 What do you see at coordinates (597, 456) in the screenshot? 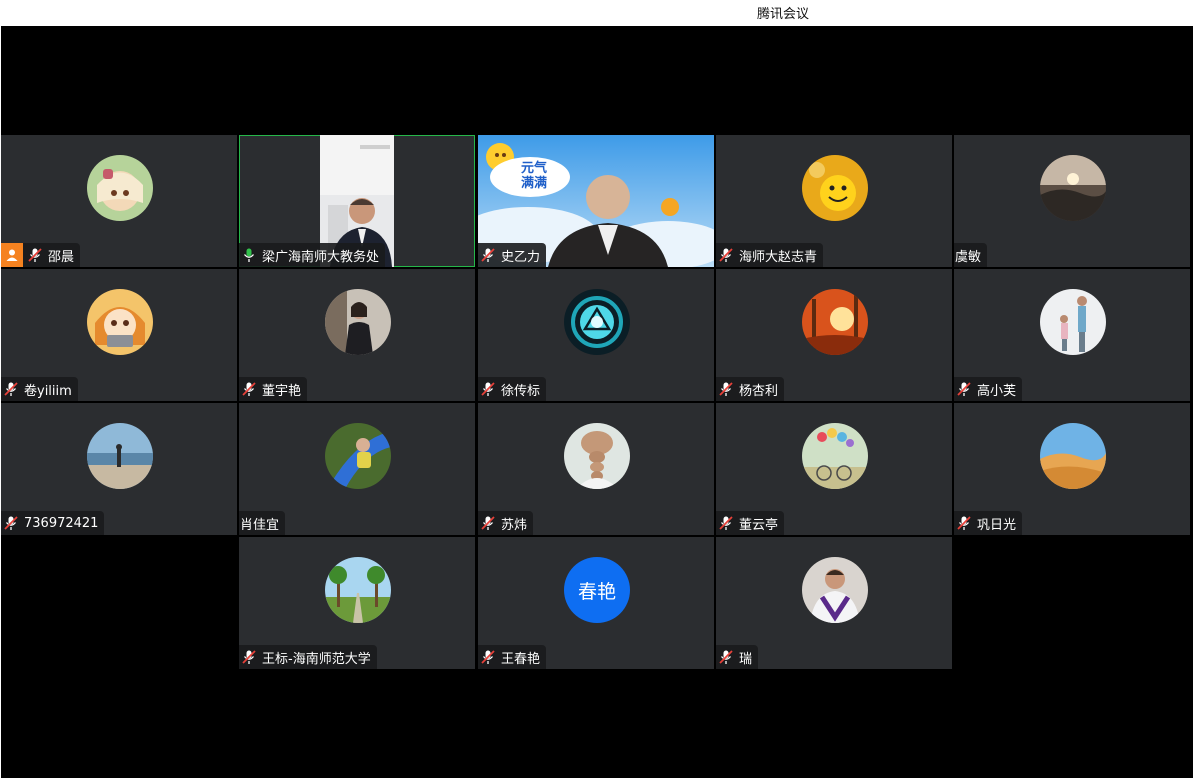
I see `braid-hair-icon` at bounding box center [597, 456].